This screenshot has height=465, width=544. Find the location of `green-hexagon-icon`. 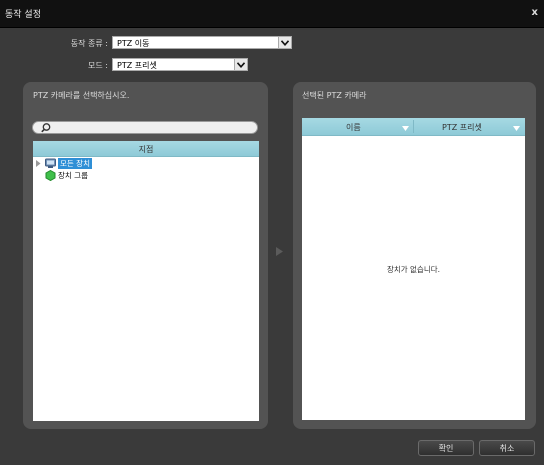

green-hexagon-icon is located at coordinates (50, 176).